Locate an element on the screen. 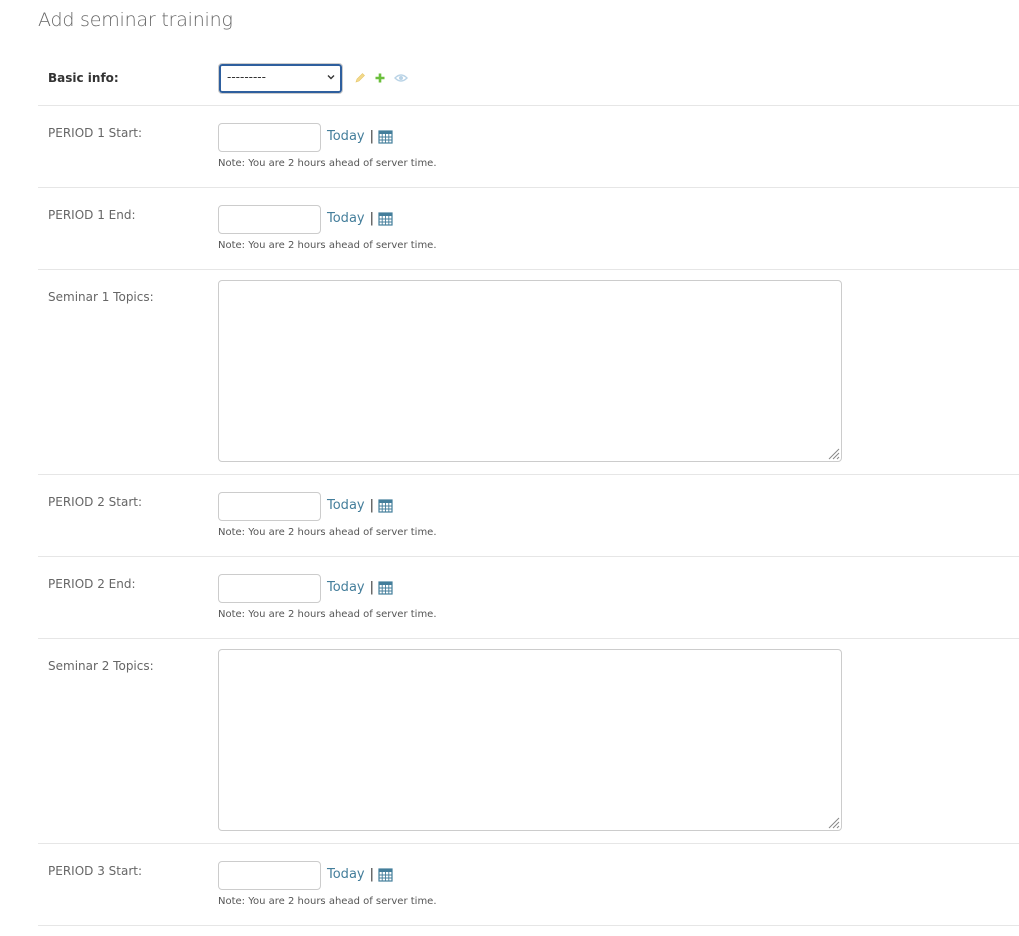 The width and height of the screenshot is (1019, 936). period-2-start-input is located at coordinates (269, 506).